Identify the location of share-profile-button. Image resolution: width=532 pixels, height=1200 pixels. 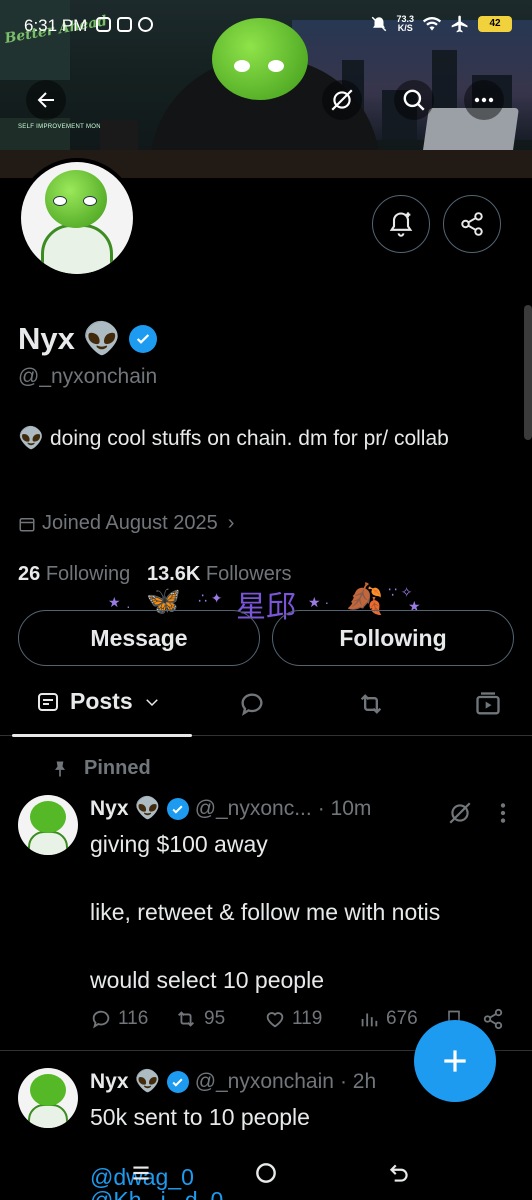
(472, 224).